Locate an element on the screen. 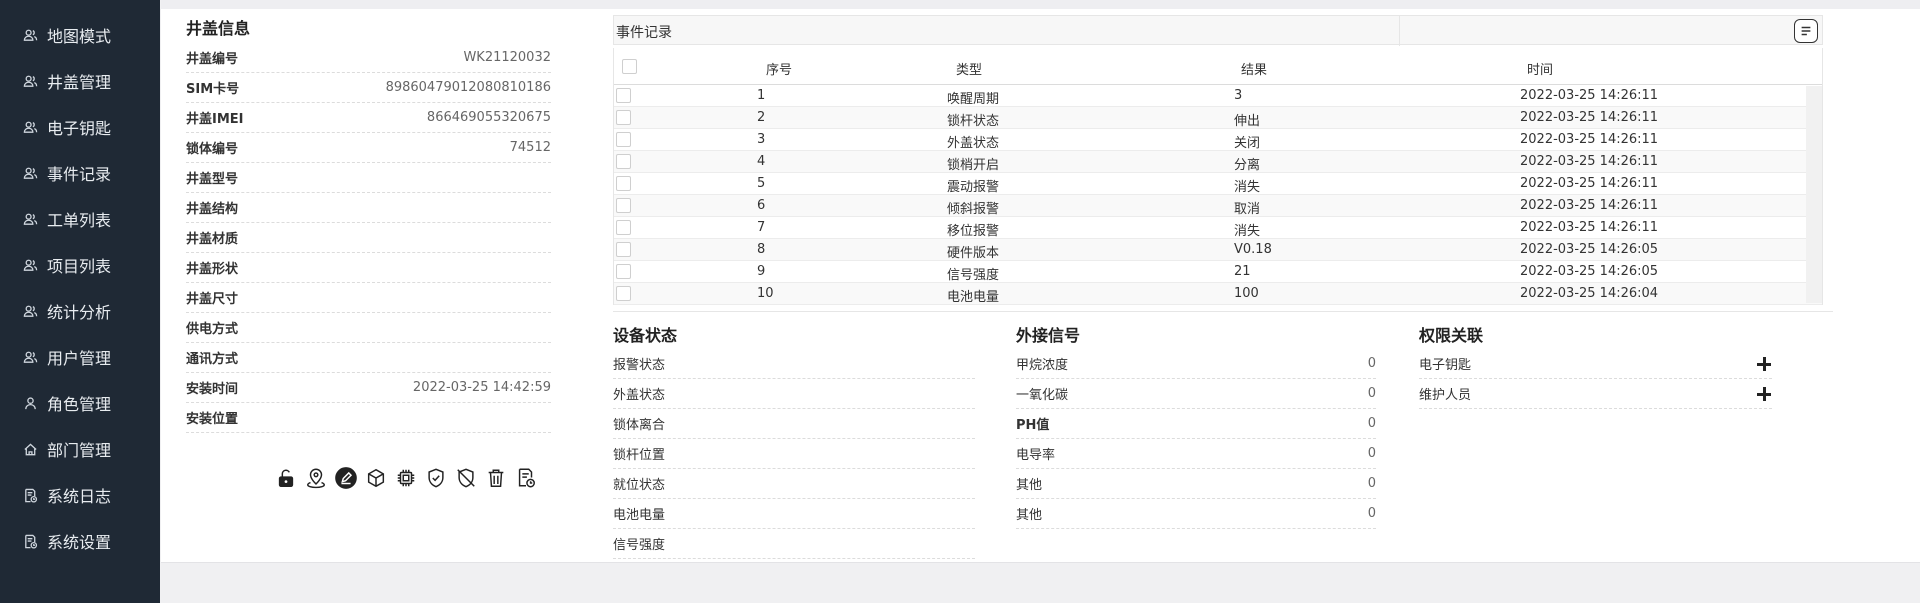 The height and width of the screenshot is (603, 1920). sidebar-item-label: 用户管理 is located at coordinates (79, 358).